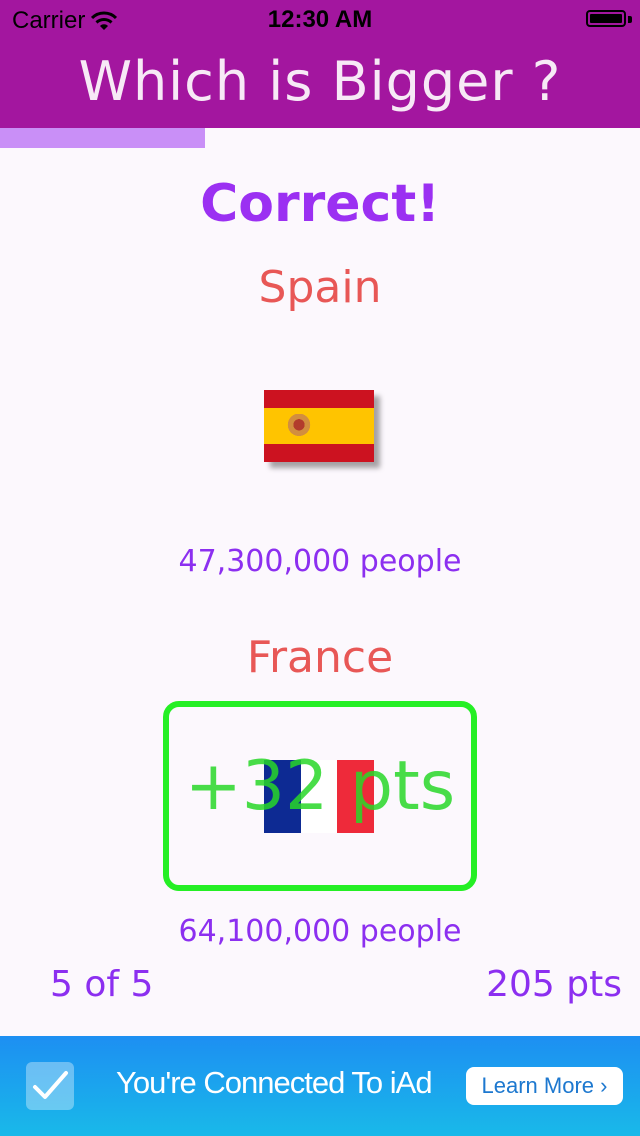 This screenshot has height=1136, width=640. Describe the element at coordinates (320, 786) in the screenshot. I see `points-awarded: +32 pts` at that location.